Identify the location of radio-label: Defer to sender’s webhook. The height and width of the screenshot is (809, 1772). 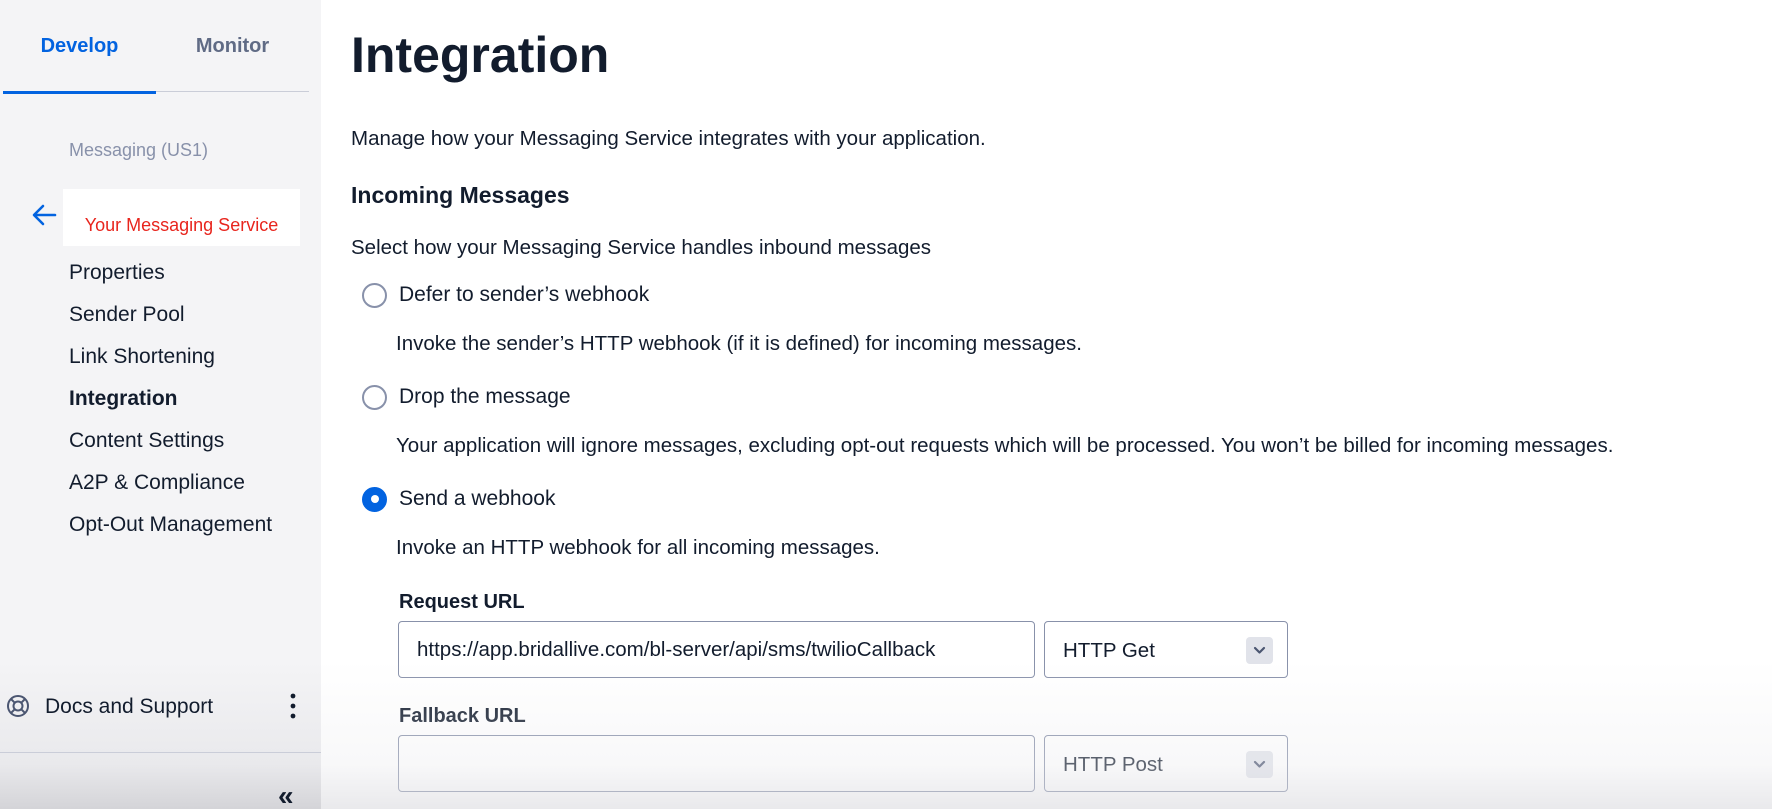
(524, 295).